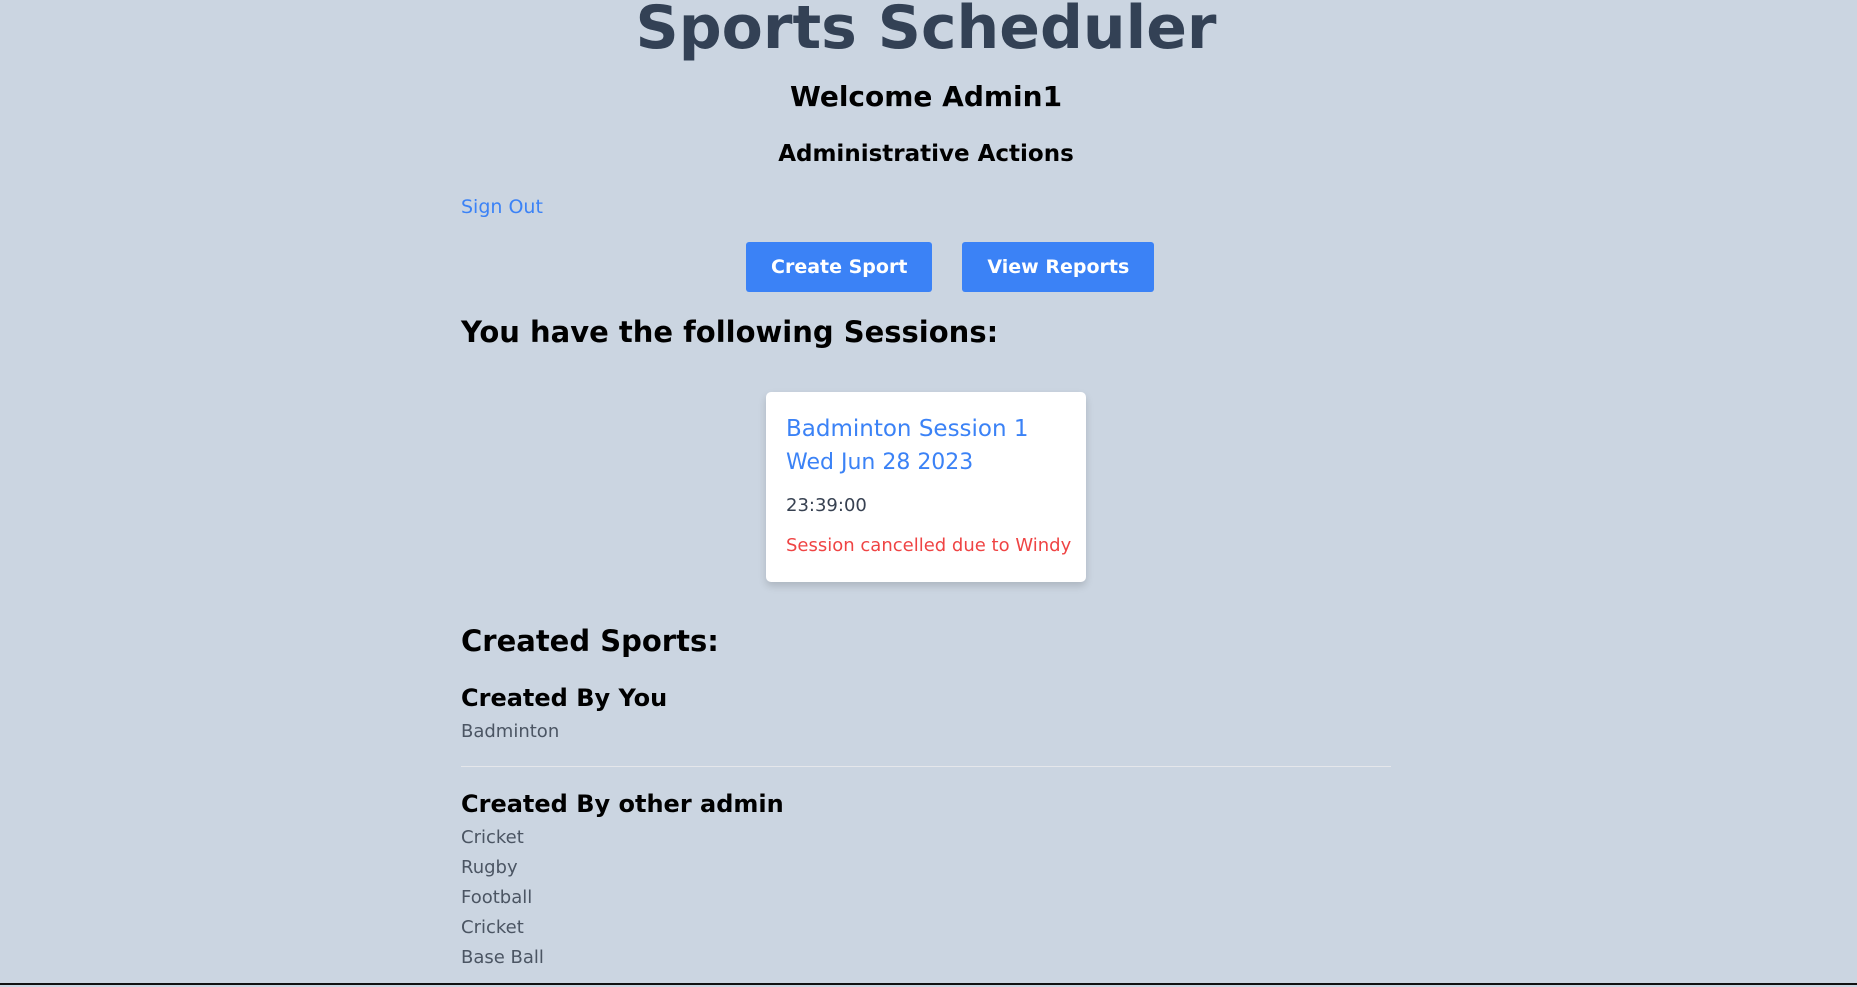 Image resolution: width=1857 pixels, height=987 pixels. I want to click on sport-list-item: Base Ball, so click(502, 957).